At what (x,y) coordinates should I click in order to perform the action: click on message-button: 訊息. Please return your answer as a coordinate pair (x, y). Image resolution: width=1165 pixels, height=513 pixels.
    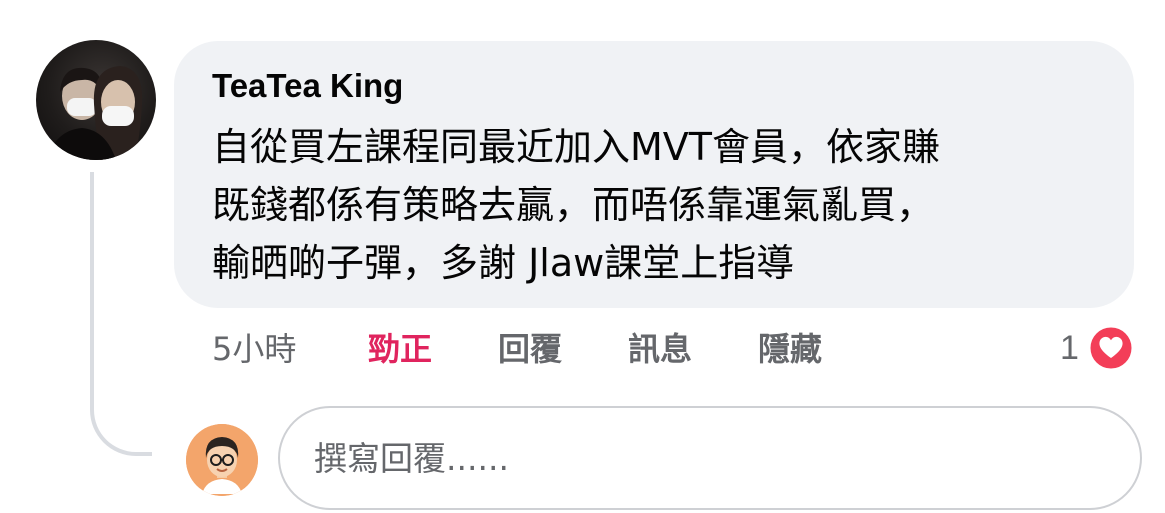
    Looking at the image, I should click on (660, 349).